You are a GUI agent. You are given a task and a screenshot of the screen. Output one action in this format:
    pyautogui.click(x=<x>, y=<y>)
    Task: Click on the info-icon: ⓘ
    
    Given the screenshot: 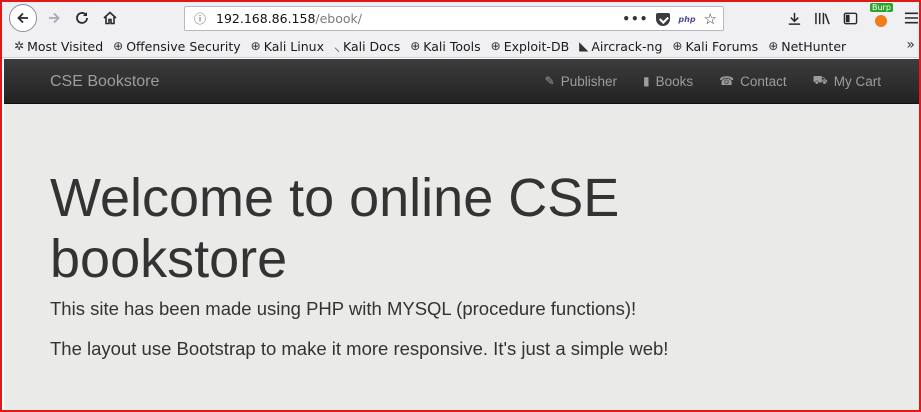 What is the action you would take?
    pyautogui.click(x=200, y=18)
    